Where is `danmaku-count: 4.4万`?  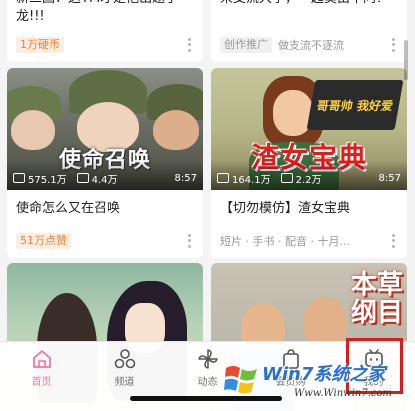
danmaku-count: 4.4万 is located at coordinates (104, 180).